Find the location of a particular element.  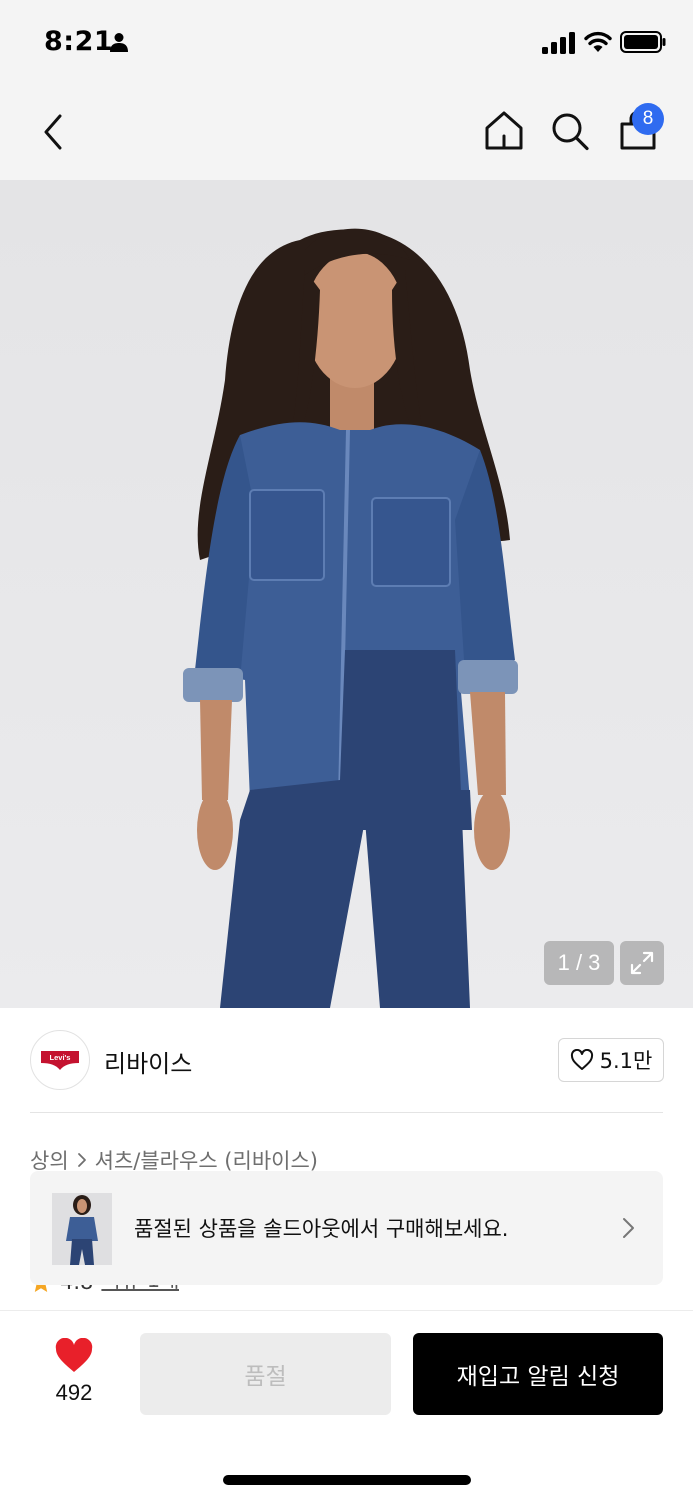

divider is located at coordinates (346, 1112).